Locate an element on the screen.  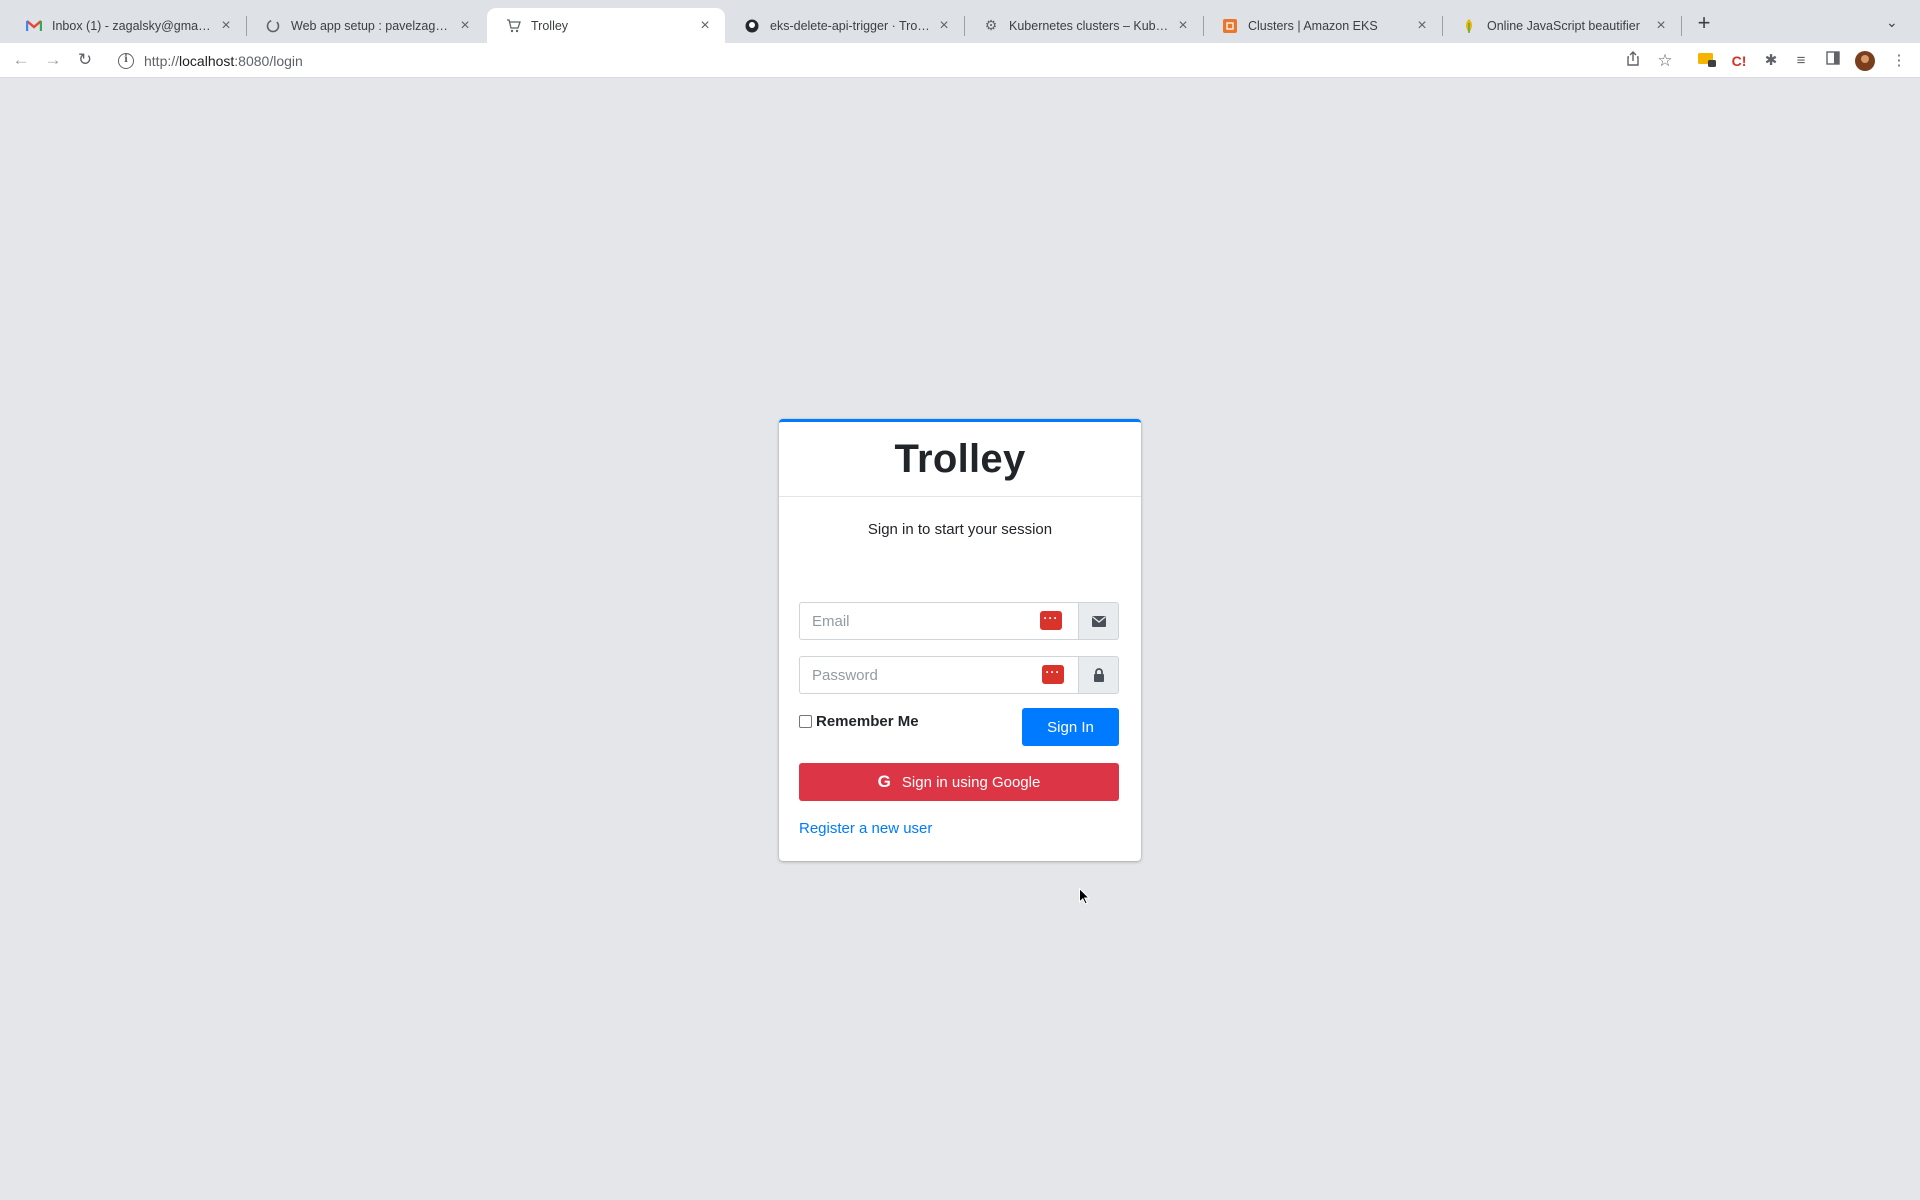
github-icon is located at coordinates (752, 26).